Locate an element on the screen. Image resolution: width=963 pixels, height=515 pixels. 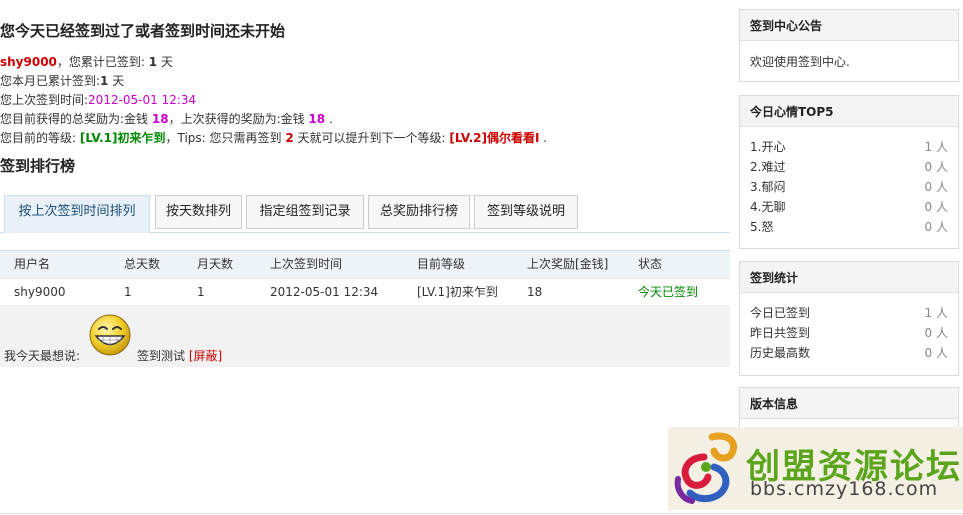
total-reward: 18 is located at coordinates (160, 119).